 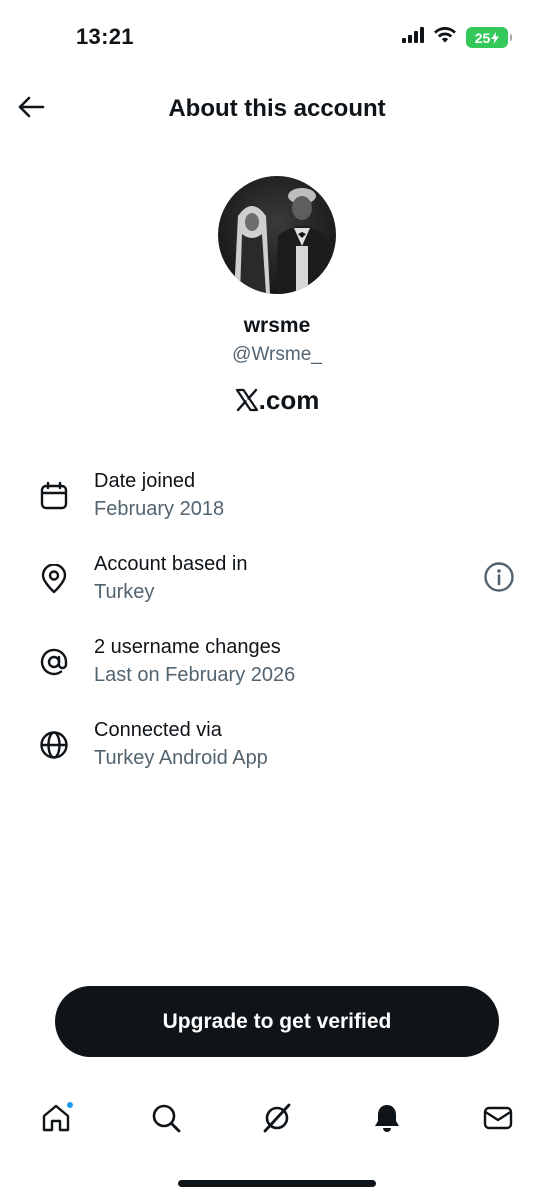 I want to click on info-label: Connected via, so click(x=158, y=730).